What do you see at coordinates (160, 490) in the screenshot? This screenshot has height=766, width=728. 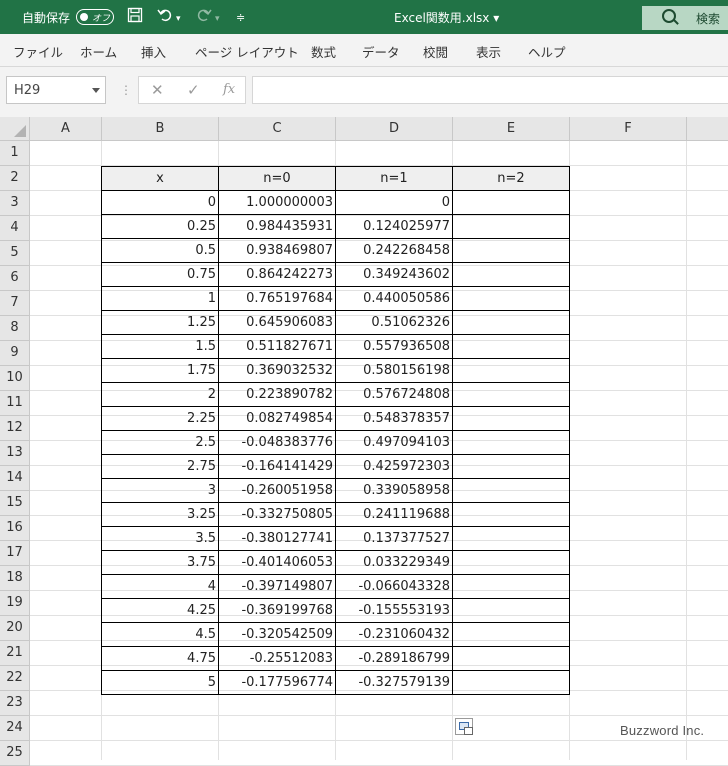 I see `table-cell: 3` at bounding box center [160, 490].